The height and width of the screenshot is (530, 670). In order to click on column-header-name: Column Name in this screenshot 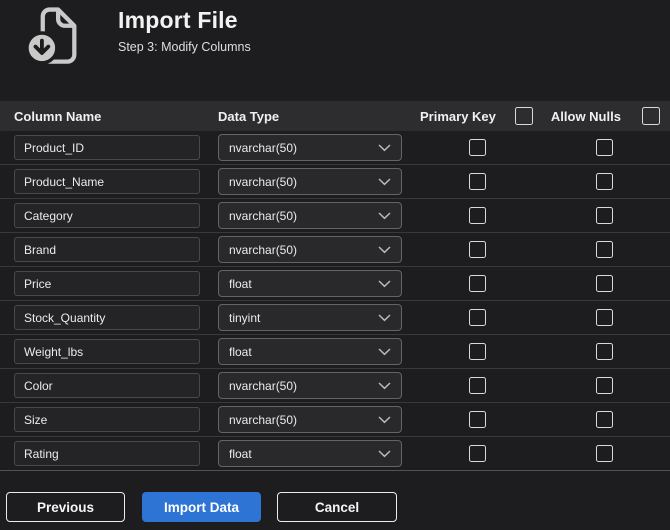, I will do `click(58, 116)`.